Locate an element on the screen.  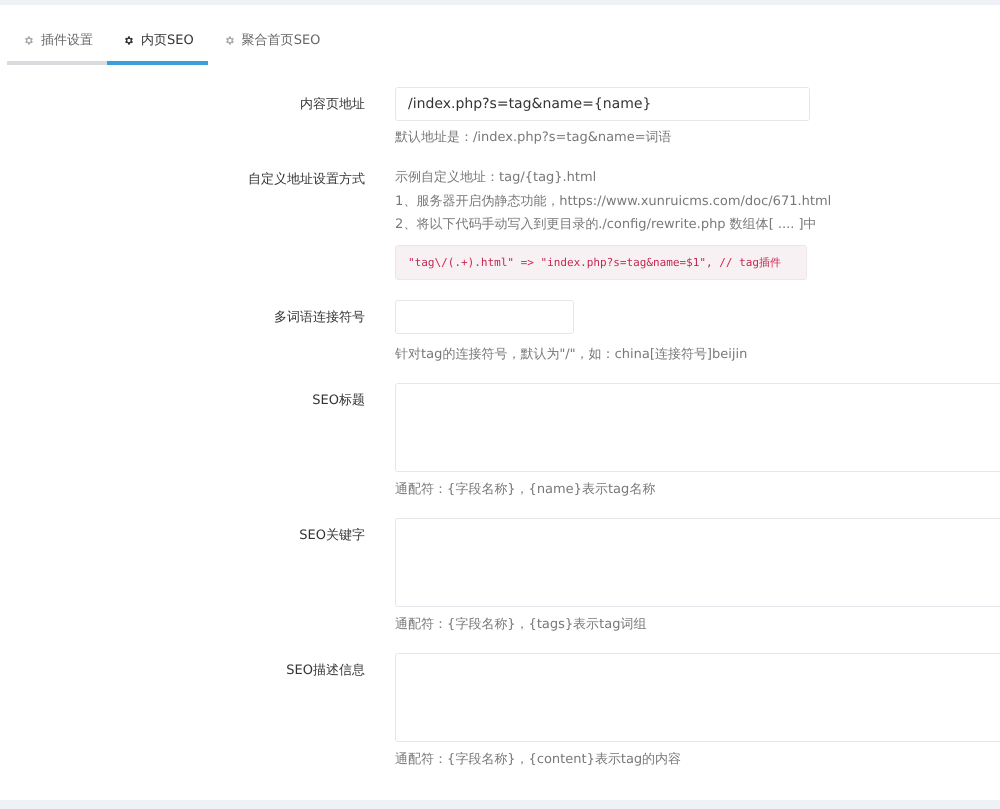
code-snippet: "tag\/(.+).html" => "index.php?s=tag&name=$1", // tag插件 is located at coordinates (601, 262).